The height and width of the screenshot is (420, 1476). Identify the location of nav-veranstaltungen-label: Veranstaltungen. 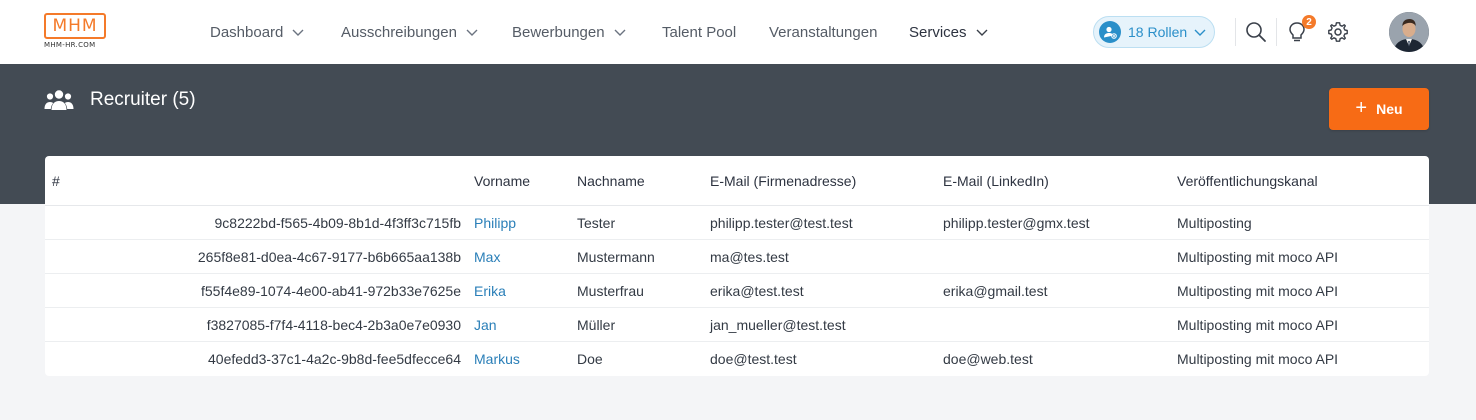
(823, 32).